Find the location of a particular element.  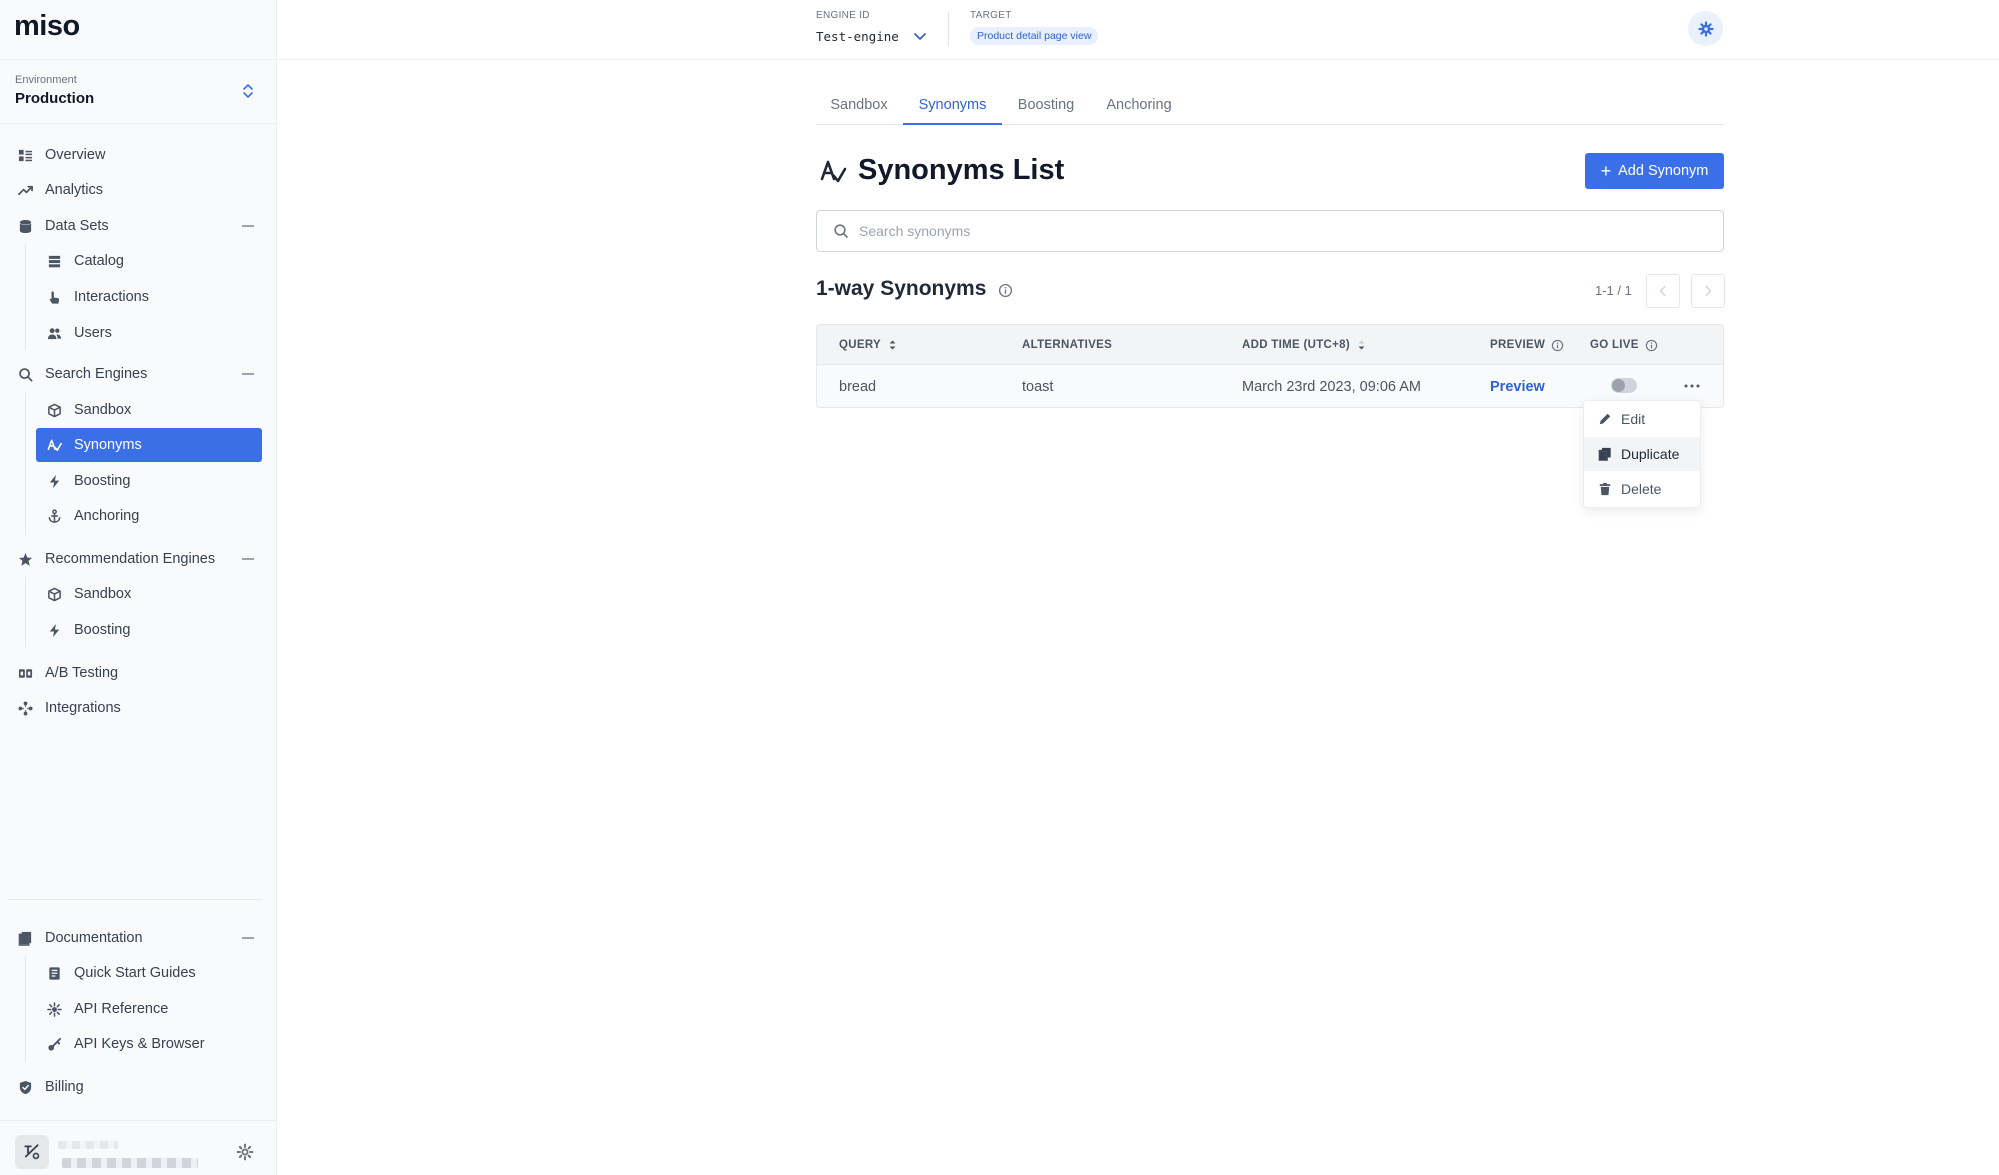

plus-icon: + is located at coordinates (1606, 171).